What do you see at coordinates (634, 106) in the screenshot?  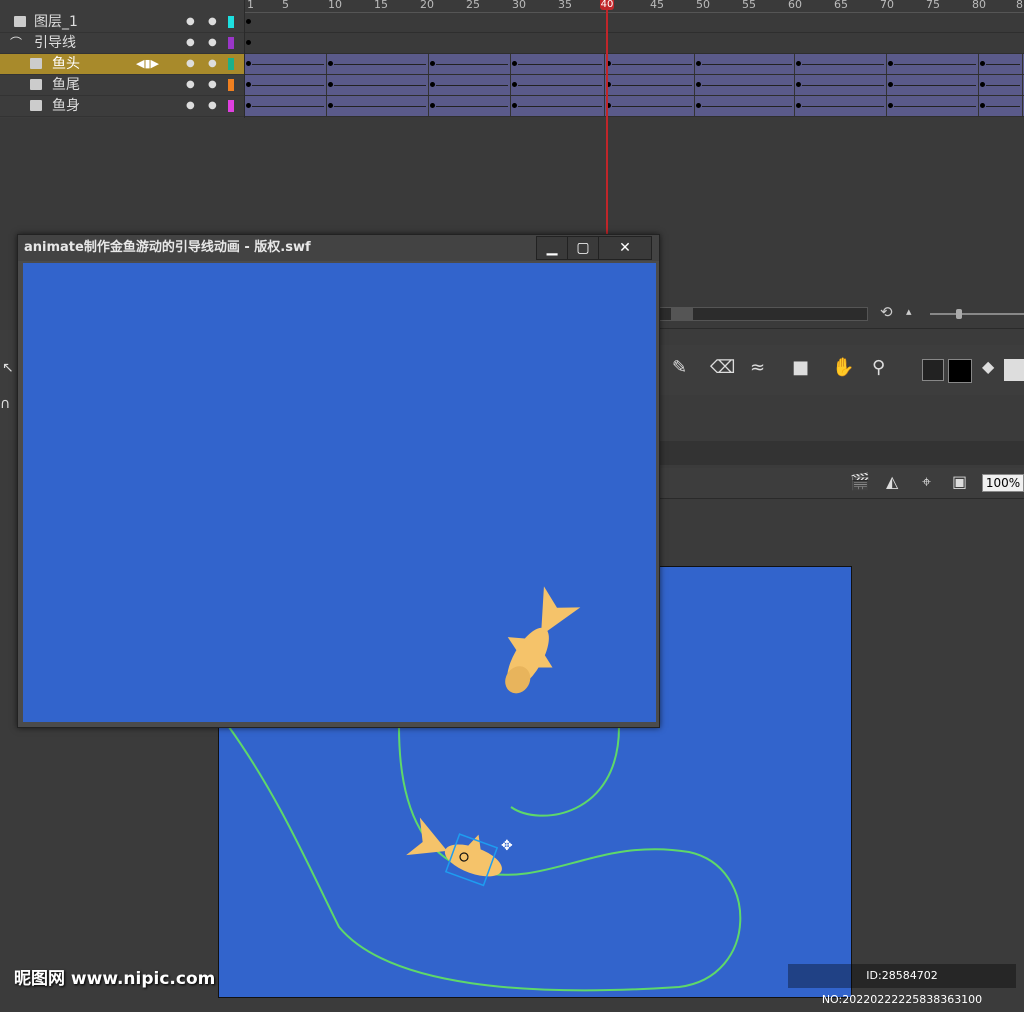 I see `tween-row-body` at bounding box center [634, 106].